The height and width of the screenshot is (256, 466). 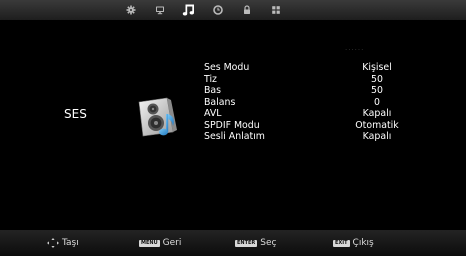 I want to click on hint-select-label: Seç, so click(x=268, y=243).